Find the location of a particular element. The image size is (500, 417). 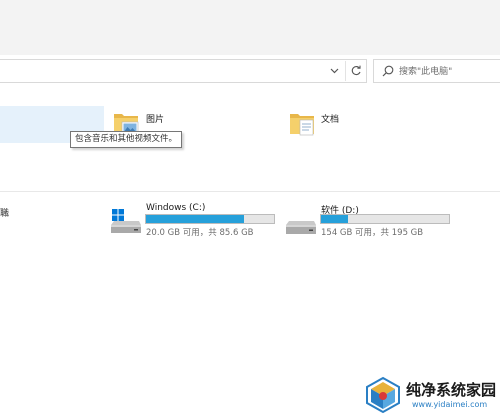

drive-usage-fill-d is located at coordinates (334, 219).